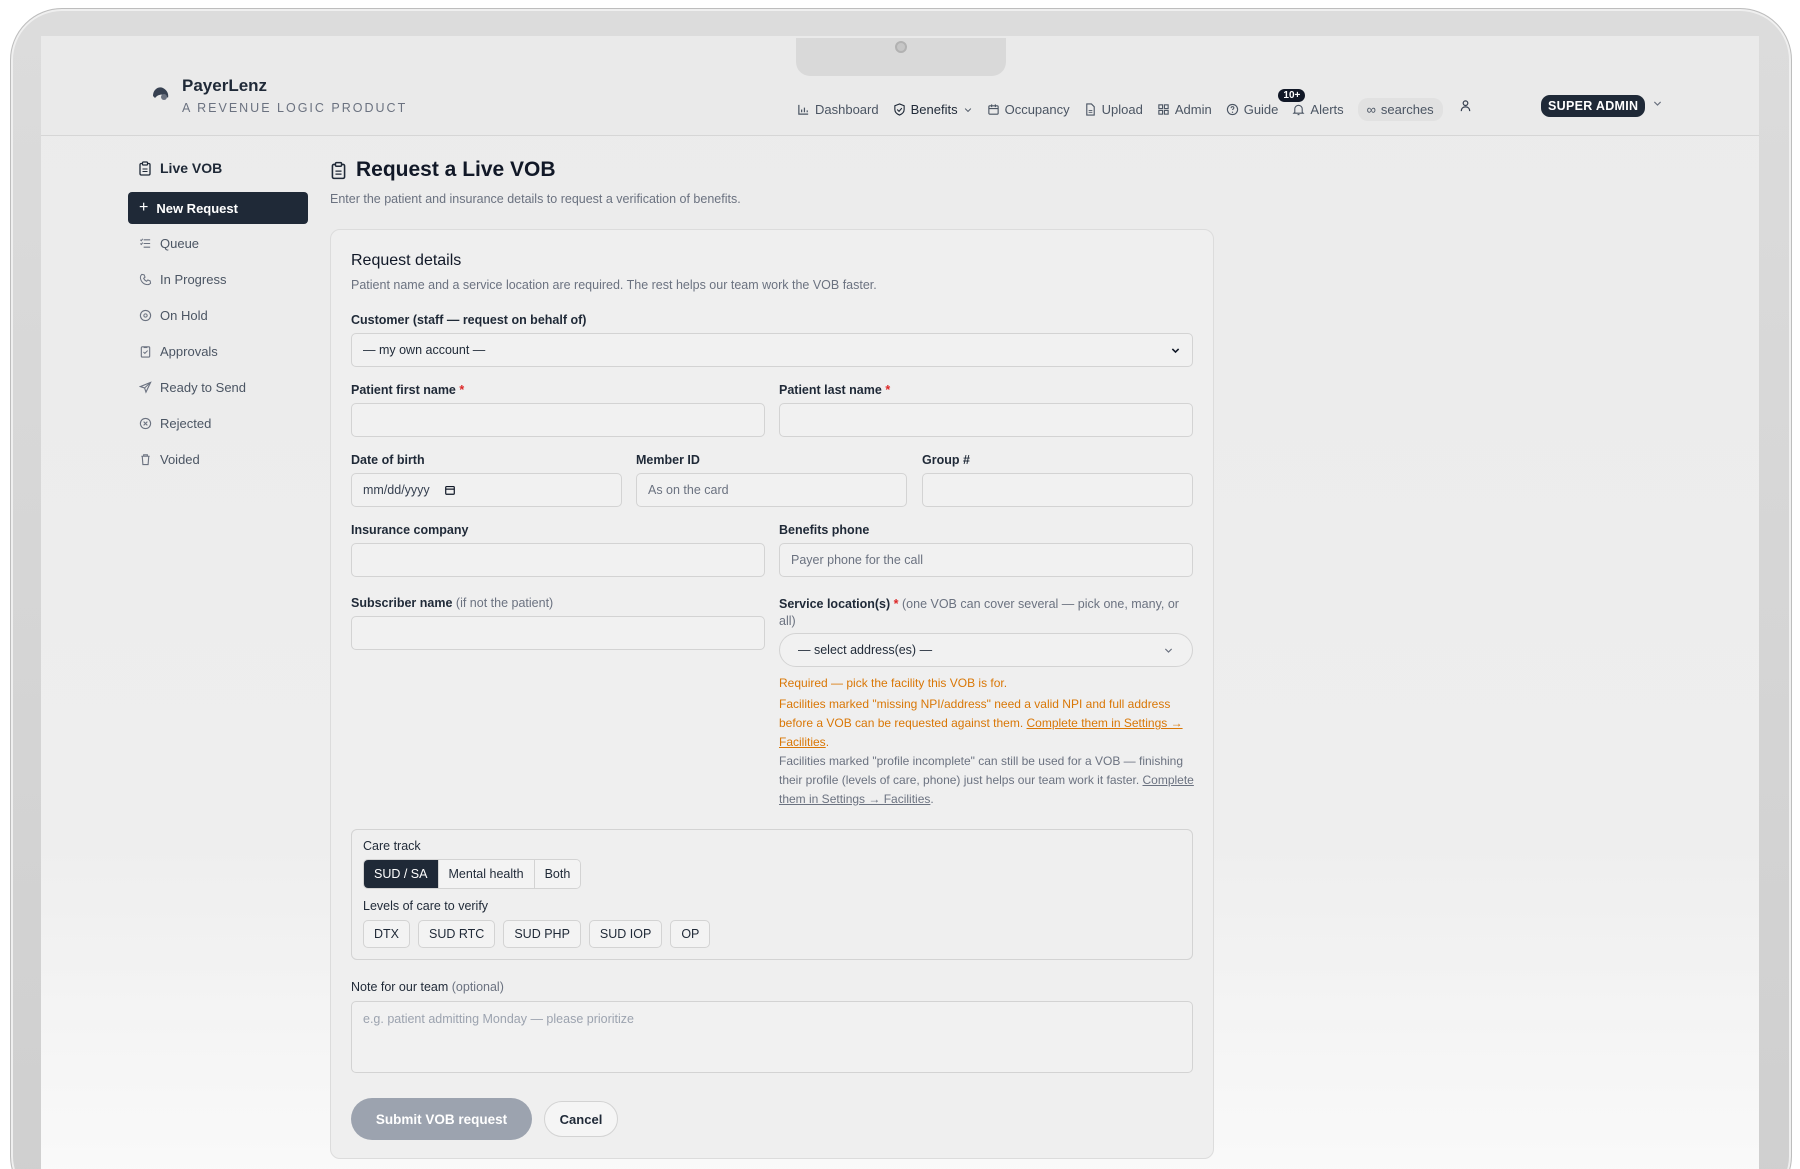  What do you see at coordinates (295, 108) in the screenshot?
I see `brand-tagline: A REVENUE LOGIC PRODUCT` at bounding box center [295, 108].